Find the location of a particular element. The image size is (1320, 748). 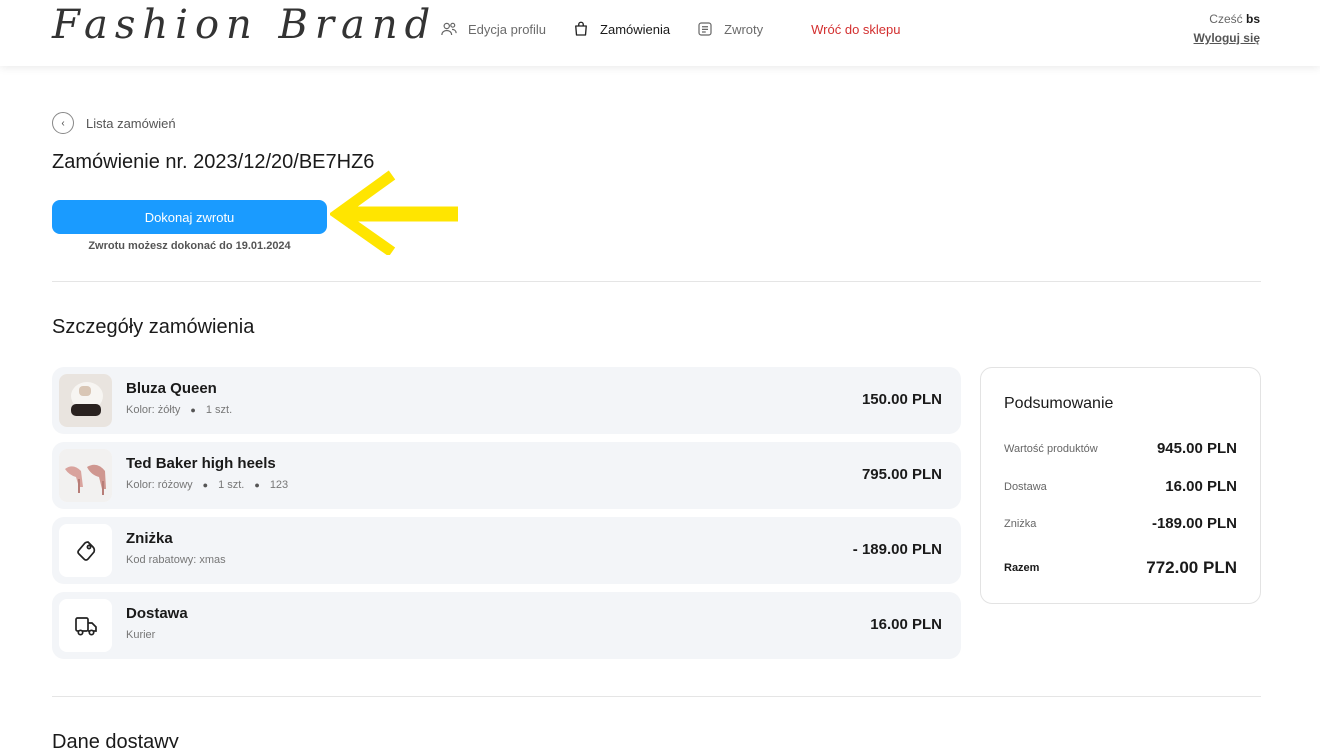

back-to-orders-link: ‹ Lista zamówień is located at coordinates (114, 123).